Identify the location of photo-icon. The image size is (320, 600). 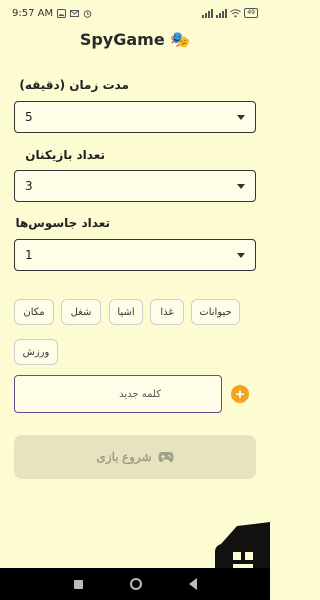
(62, 13).